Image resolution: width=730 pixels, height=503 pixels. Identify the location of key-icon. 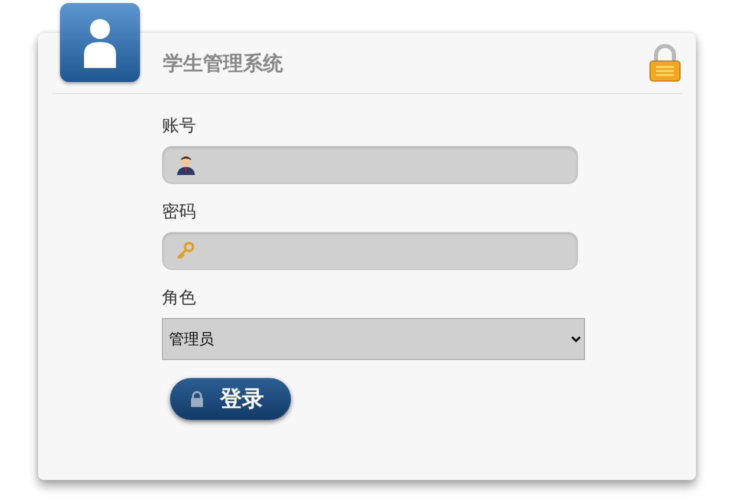
(185, 251).